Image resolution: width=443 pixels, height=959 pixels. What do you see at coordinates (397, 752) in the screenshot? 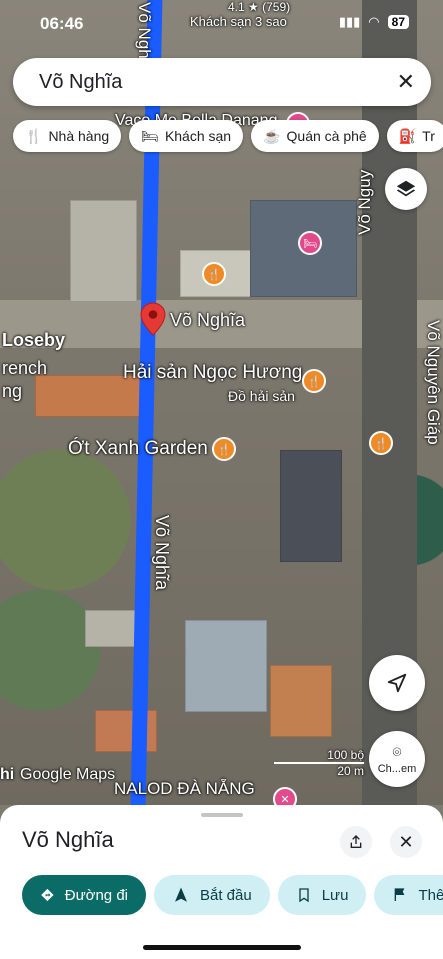
I see `camera-search-icon: ⌾` at bounding box center [397, 752].